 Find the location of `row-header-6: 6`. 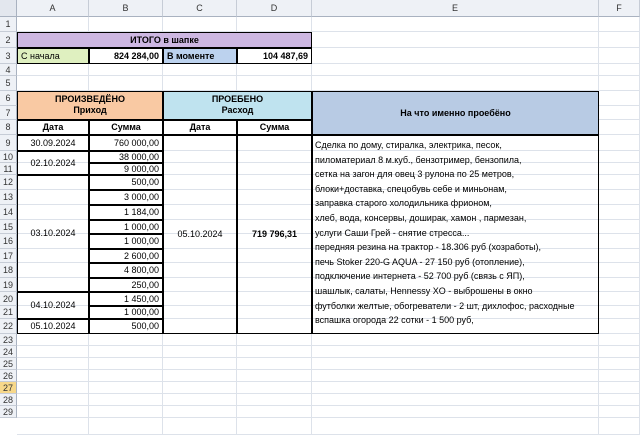

row-header-6: 6 is located at coordinates (8, 98).